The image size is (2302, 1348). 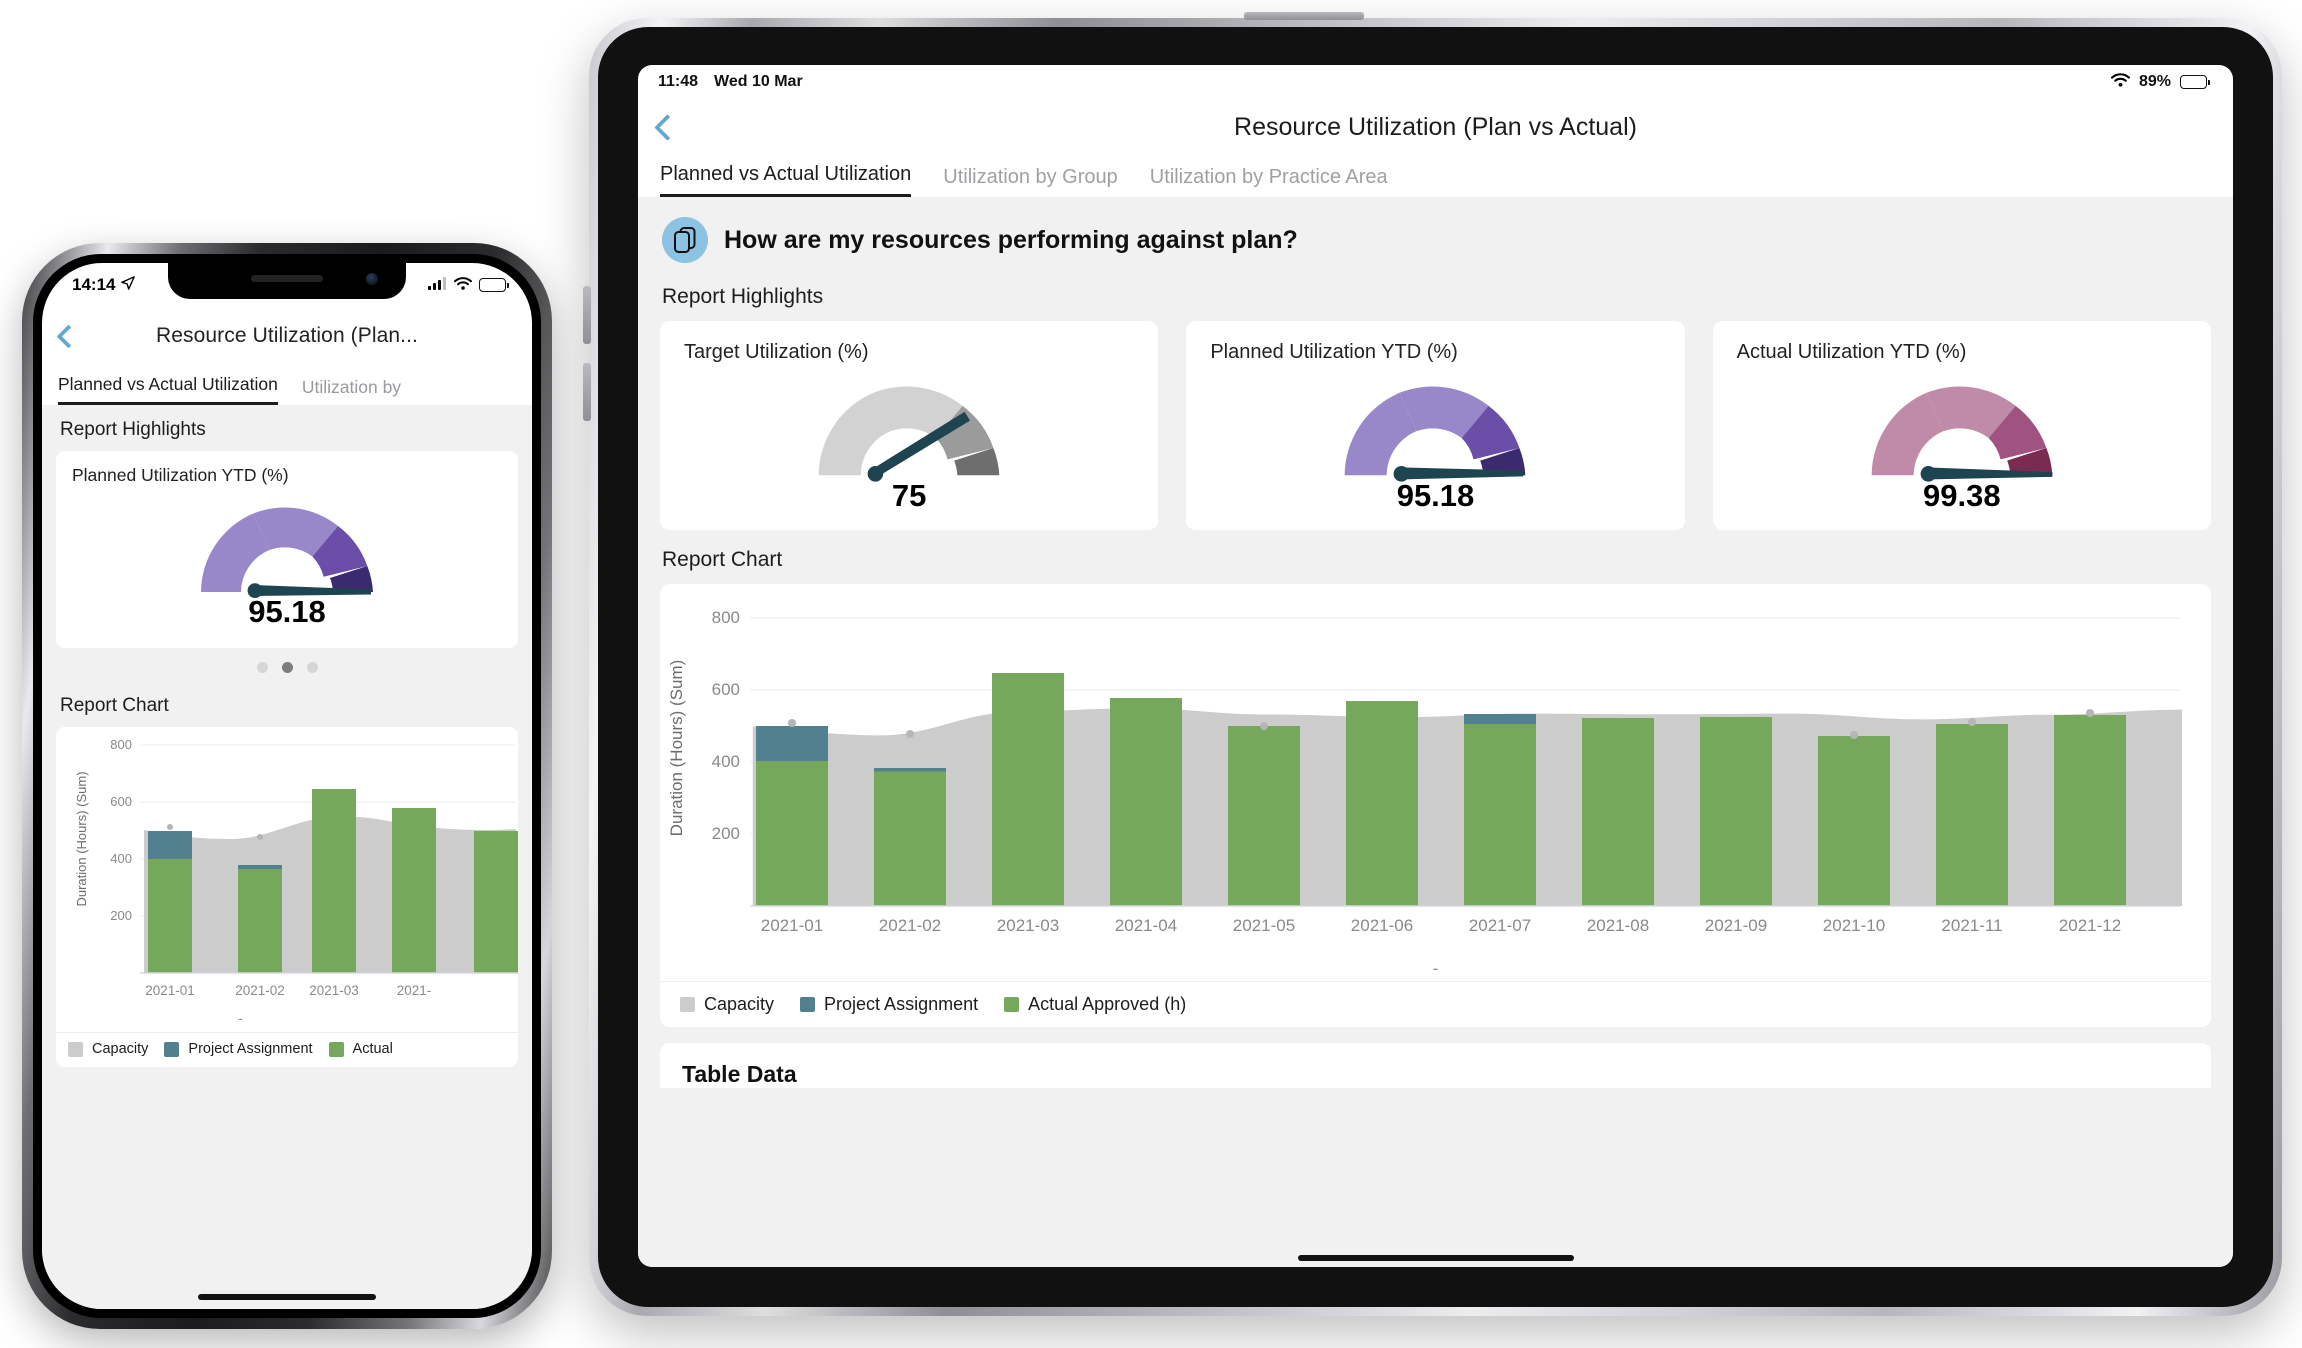 What do you see at coordinates (1146, 925) in the screenshot?
I see `svg-text: 2021-04` at bounding box center [1146, 925].